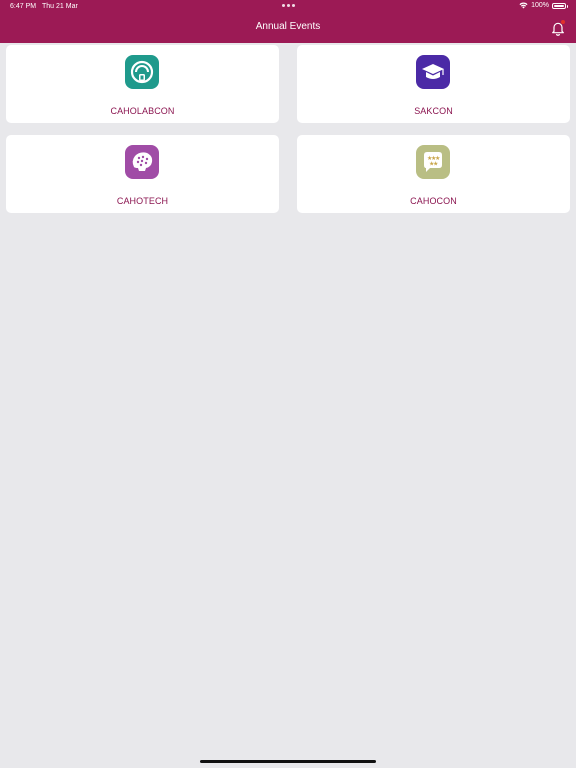  Describe the element at coordinates (563, 22) in the screenshot. I see `notification-badge` at that location.